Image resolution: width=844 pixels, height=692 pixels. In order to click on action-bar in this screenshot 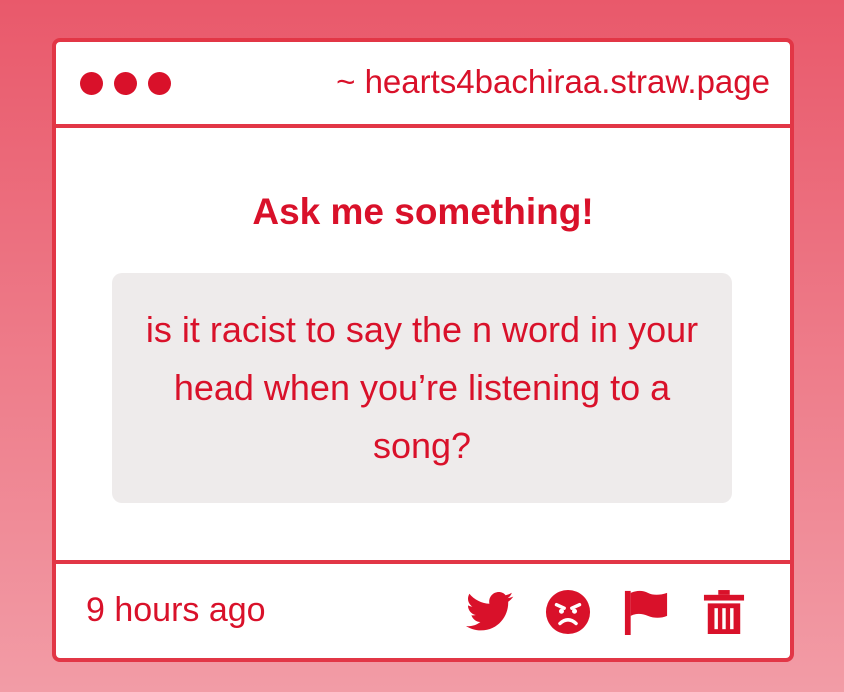, I will do `click(607, 612)`.